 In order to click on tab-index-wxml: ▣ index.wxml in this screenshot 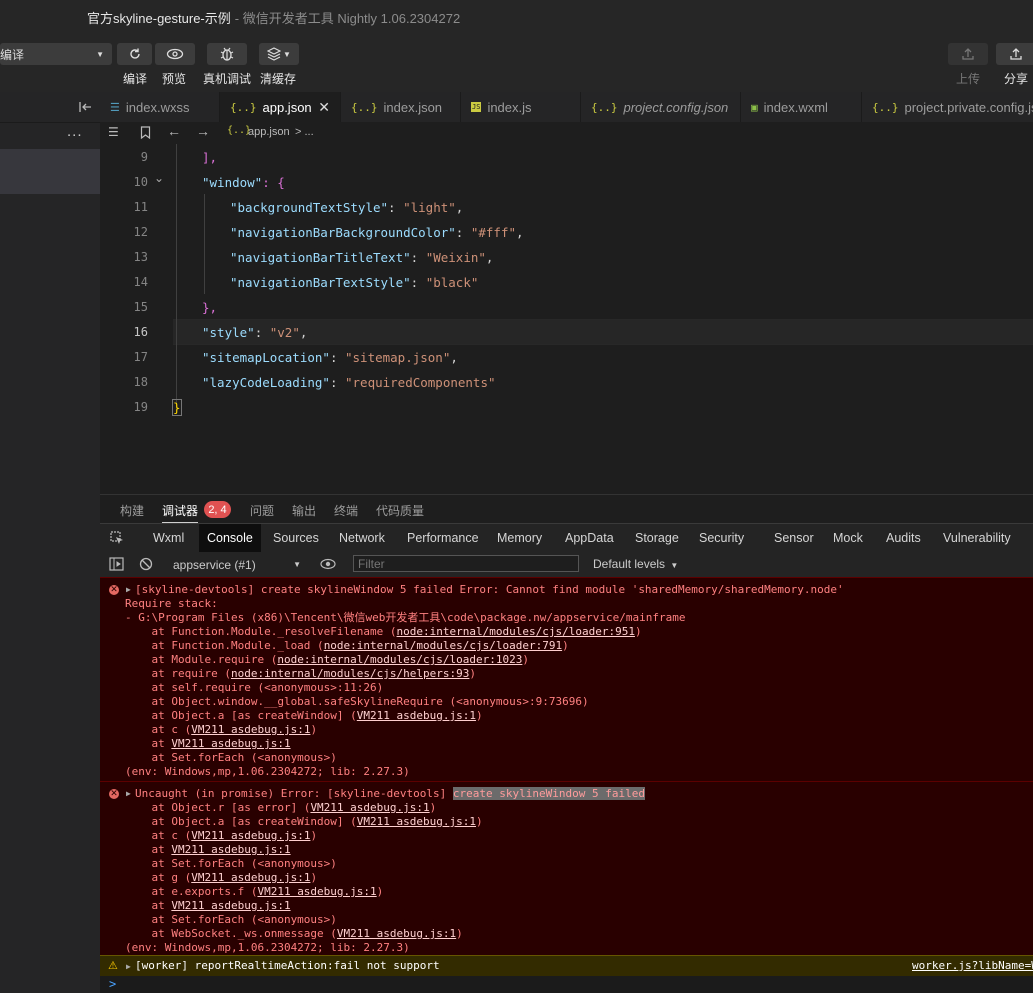, I will do `click(801, 107)`.